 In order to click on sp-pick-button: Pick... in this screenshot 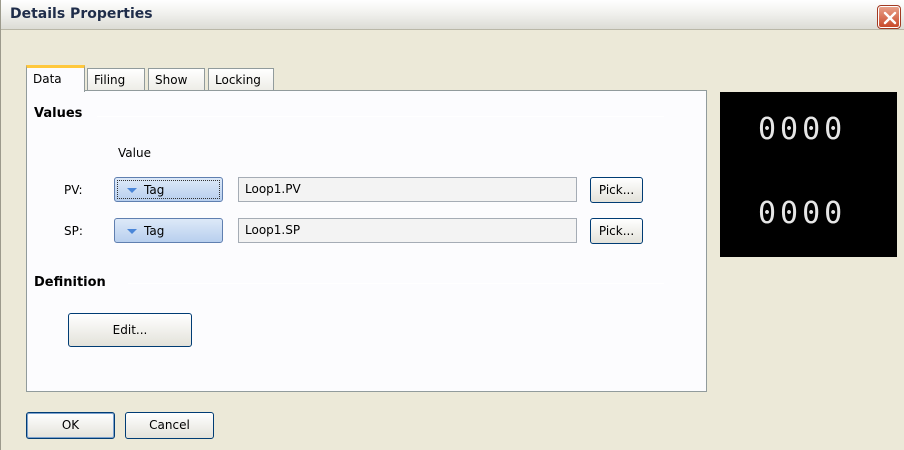, I will do `click(616, 231)`.